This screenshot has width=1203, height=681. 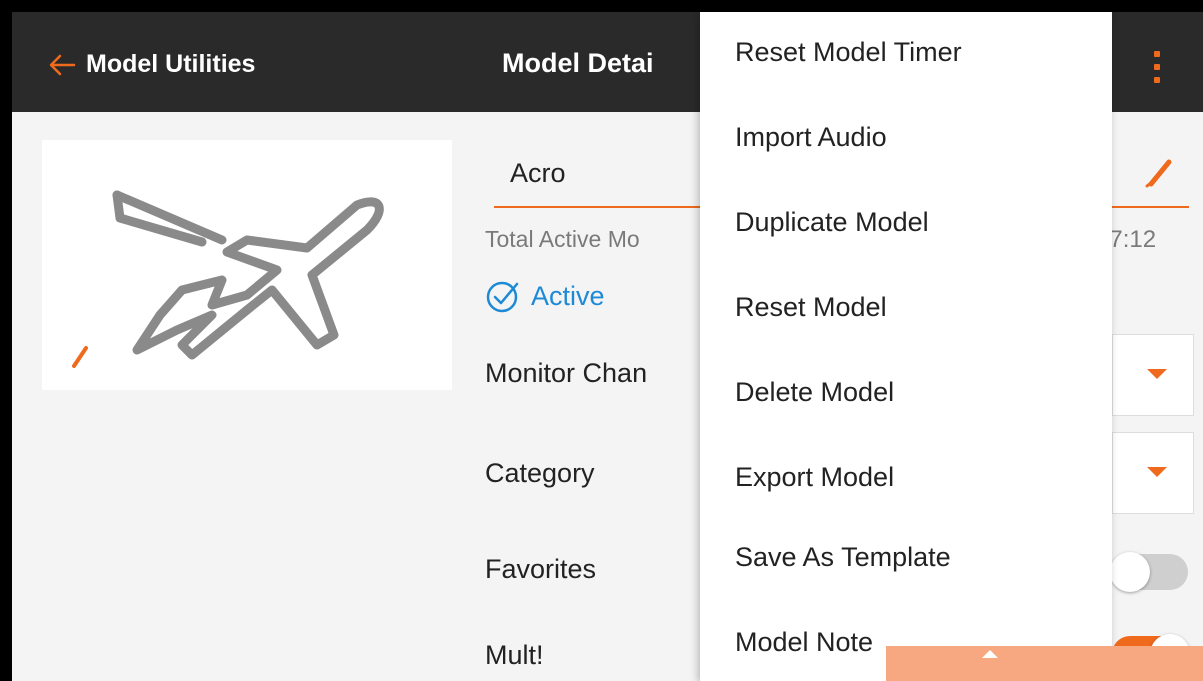 I want to click on active-status: Active, so click(x=545, y=296).